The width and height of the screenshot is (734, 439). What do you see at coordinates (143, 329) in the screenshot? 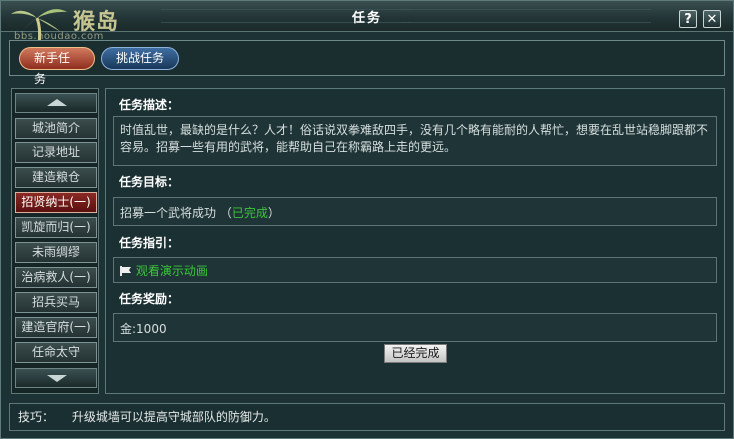
I see `reward-text: 金:1000` at bounding box center [143, 329].